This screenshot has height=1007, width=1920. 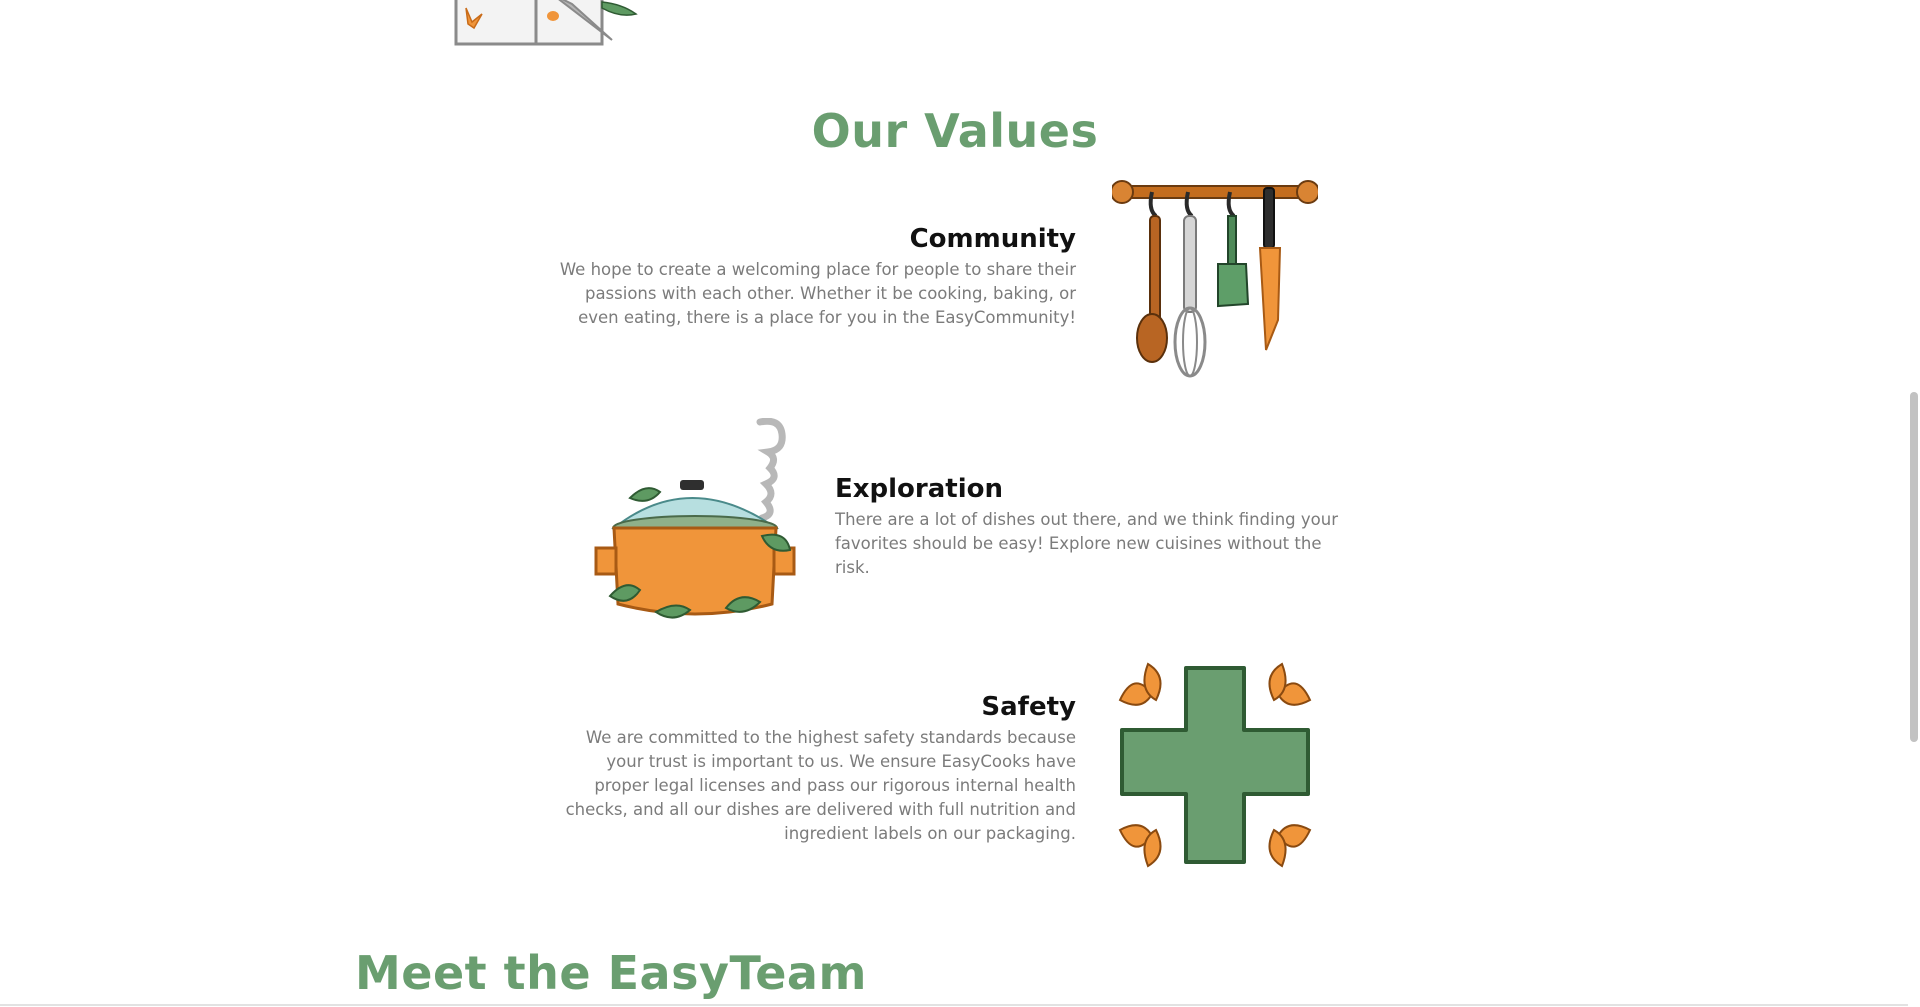 I want to click on exploration-heading: Exploration, so click(x=919, y=489).